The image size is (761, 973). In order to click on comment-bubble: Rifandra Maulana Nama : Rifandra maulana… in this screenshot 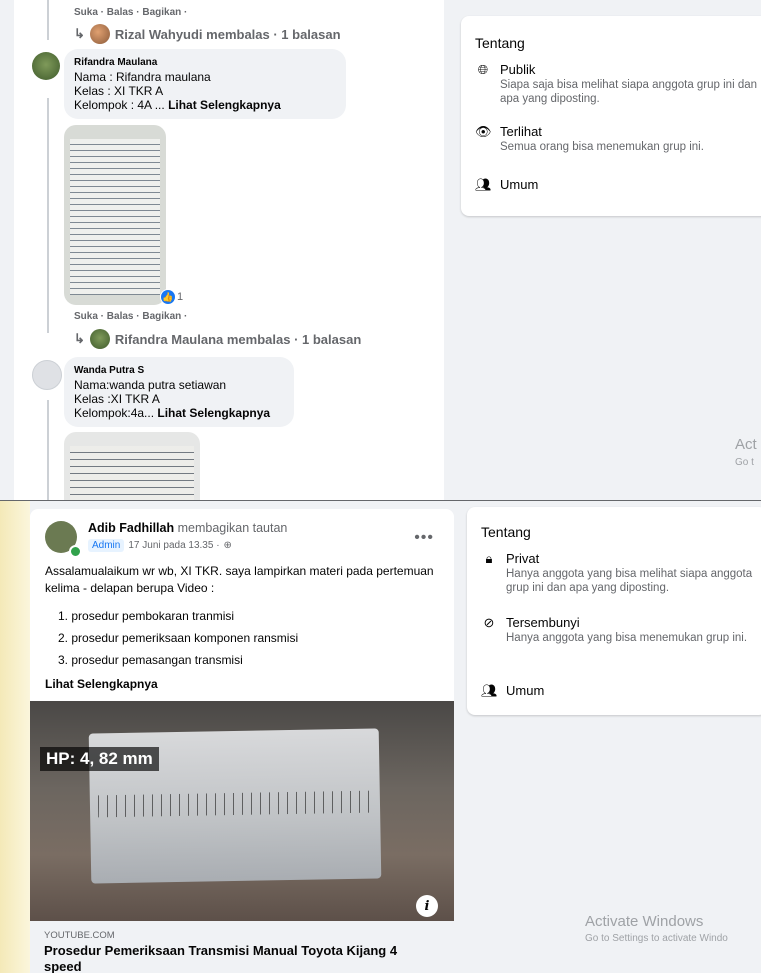, I will do `click(205, 84)`.